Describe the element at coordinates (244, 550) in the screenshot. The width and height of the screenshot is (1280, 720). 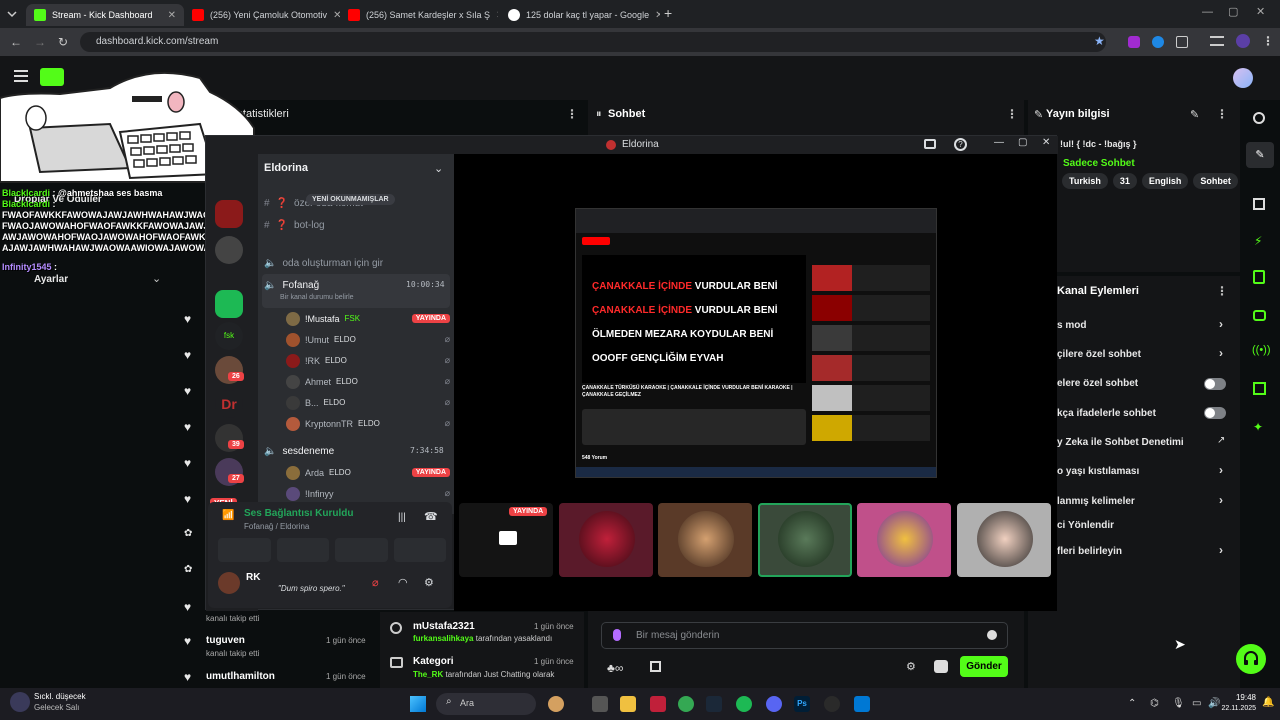
I see `camera-button` at that location.